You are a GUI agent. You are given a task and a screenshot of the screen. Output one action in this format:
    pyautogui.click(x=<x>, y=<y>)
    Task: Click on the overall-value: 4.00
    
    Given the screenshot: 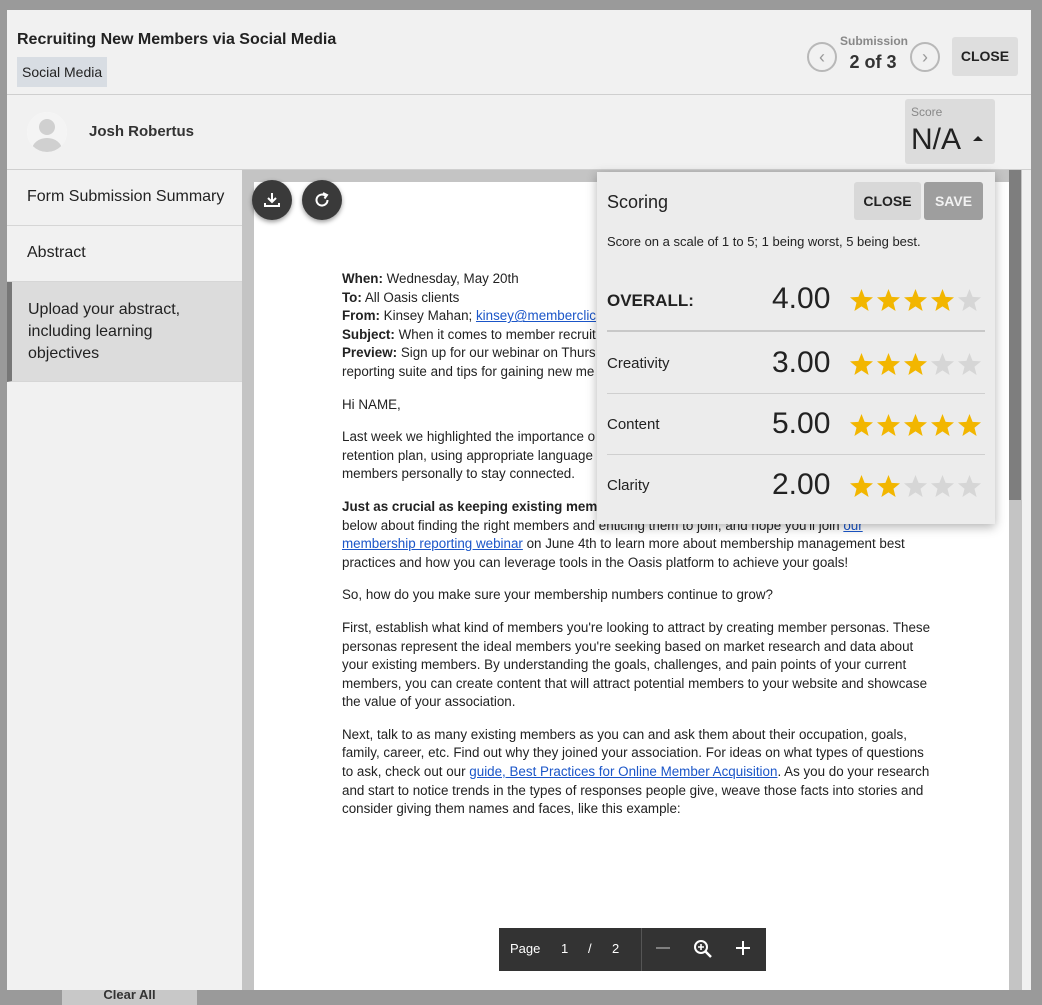 What is the action you would take?
    pyautogui.click(x=801, y=298)
    